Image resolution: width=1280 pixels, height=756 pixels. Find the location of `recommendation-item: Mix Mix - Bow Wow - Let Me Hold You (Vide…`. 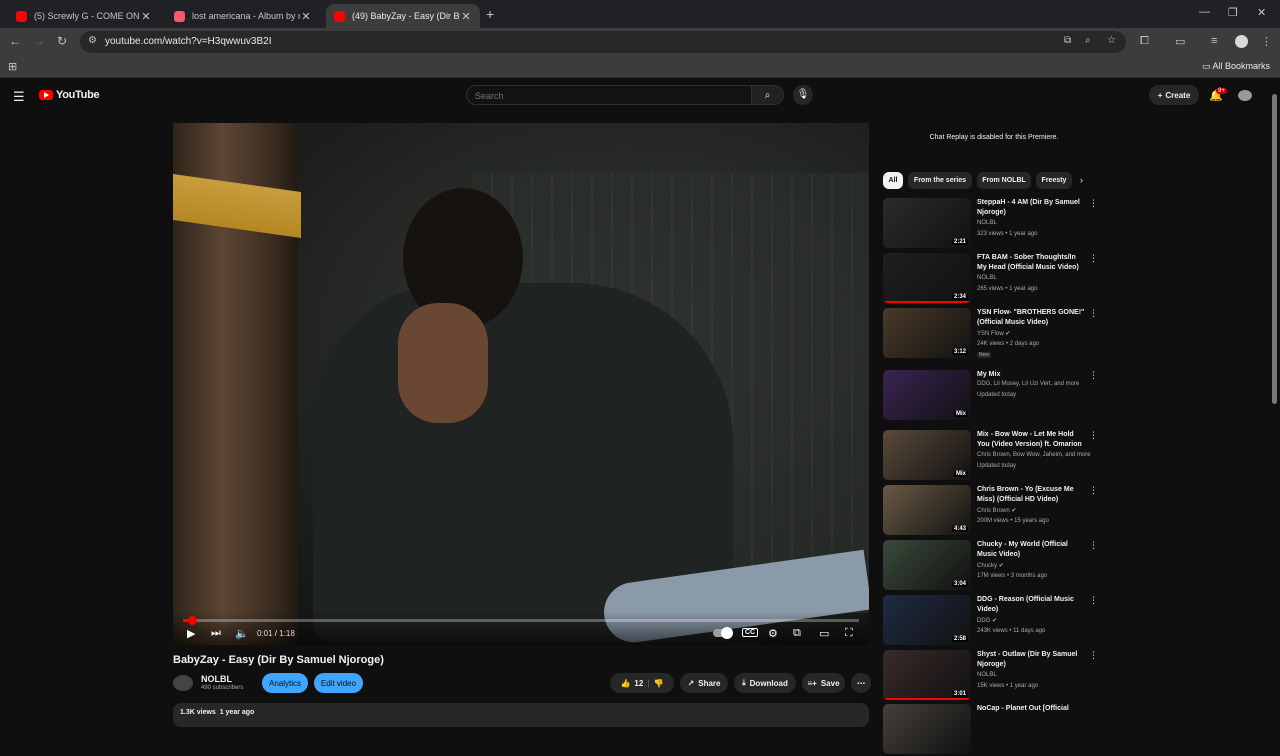

recommendation-item: Mix Mix - Bow Wow - Let Me Hold You (Vide… is located at coordinates (990, 456).